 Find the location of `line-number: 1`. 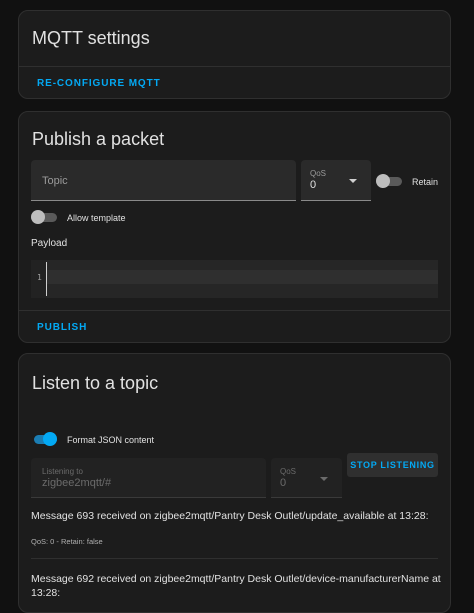

line-number: 1 is located at coordinates (39, 277).